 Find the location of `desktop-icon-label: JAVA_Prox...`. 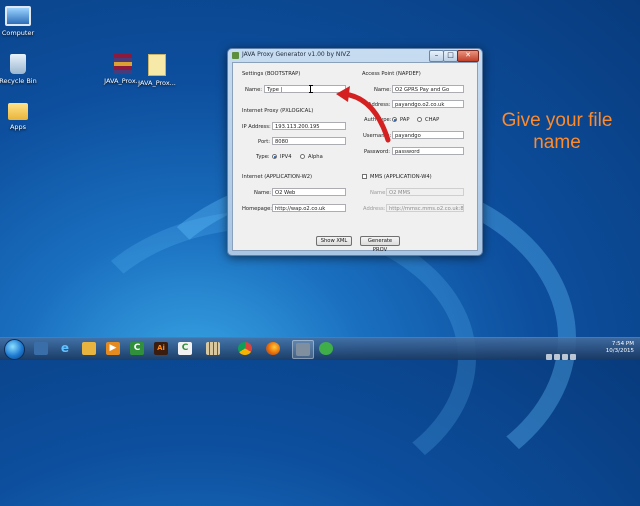

desktop-icon-label: JAVA_Prox... is located at coordinates (157, 83).